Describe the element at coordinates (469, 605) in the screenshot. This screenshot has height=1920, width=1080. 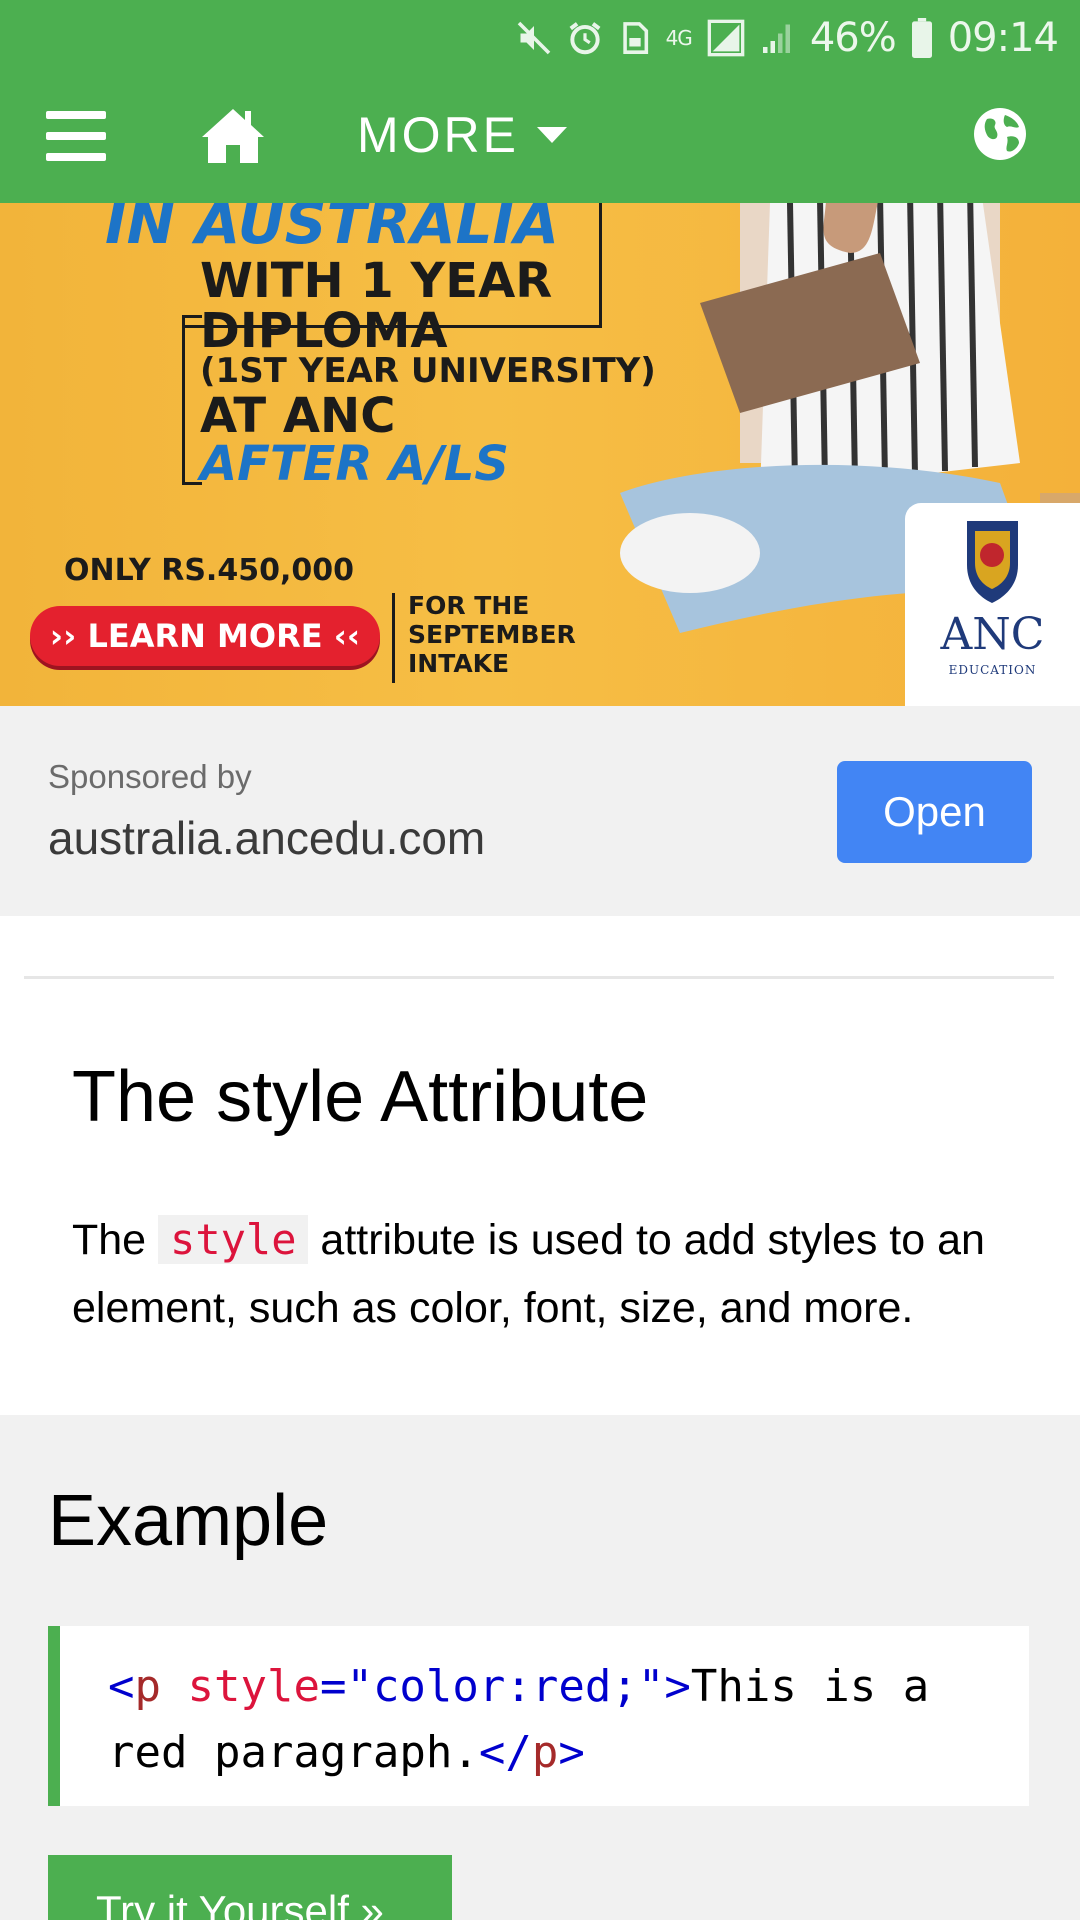
I see `ad-intake-line: FOR THE` at that location.